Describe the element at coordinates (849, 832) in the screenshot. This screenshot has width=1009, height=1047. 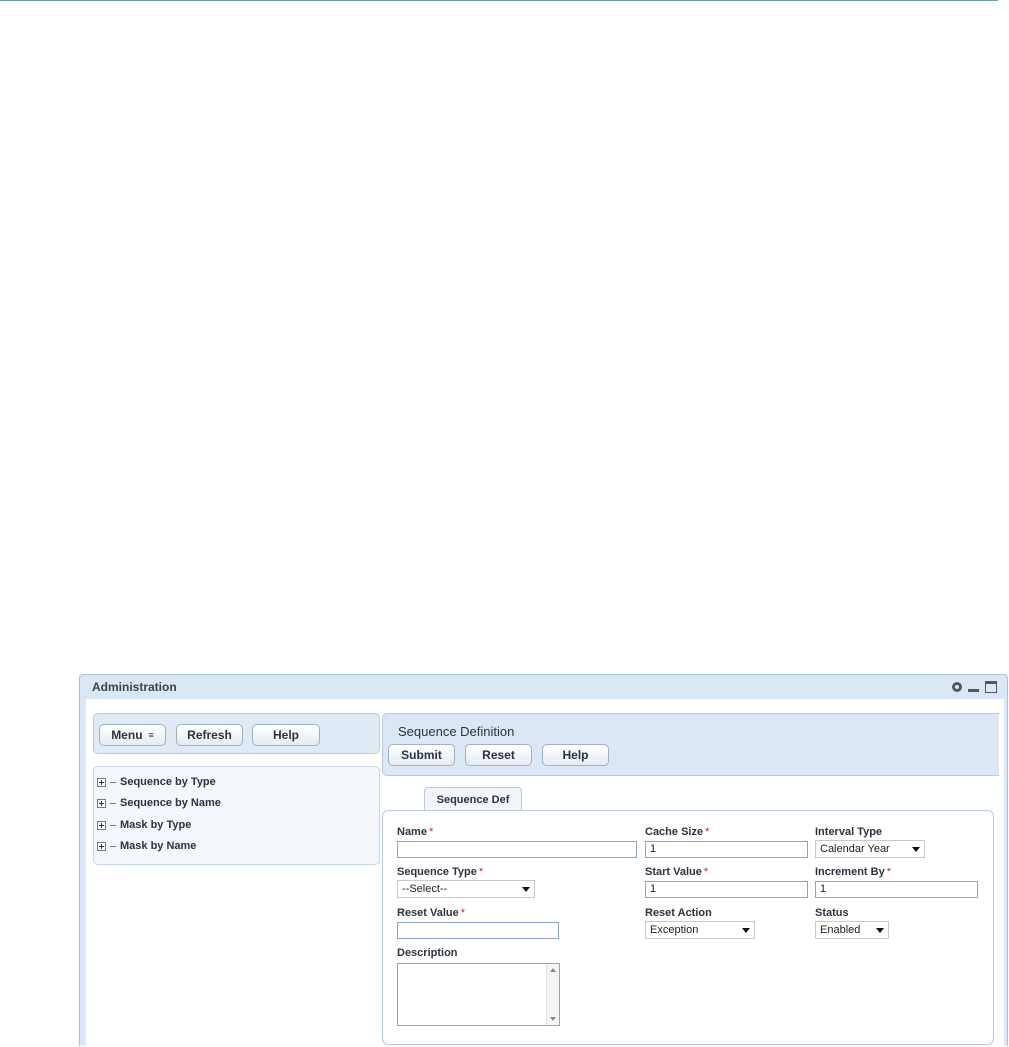
I see `interval-type-label: Interval Type` at that location.